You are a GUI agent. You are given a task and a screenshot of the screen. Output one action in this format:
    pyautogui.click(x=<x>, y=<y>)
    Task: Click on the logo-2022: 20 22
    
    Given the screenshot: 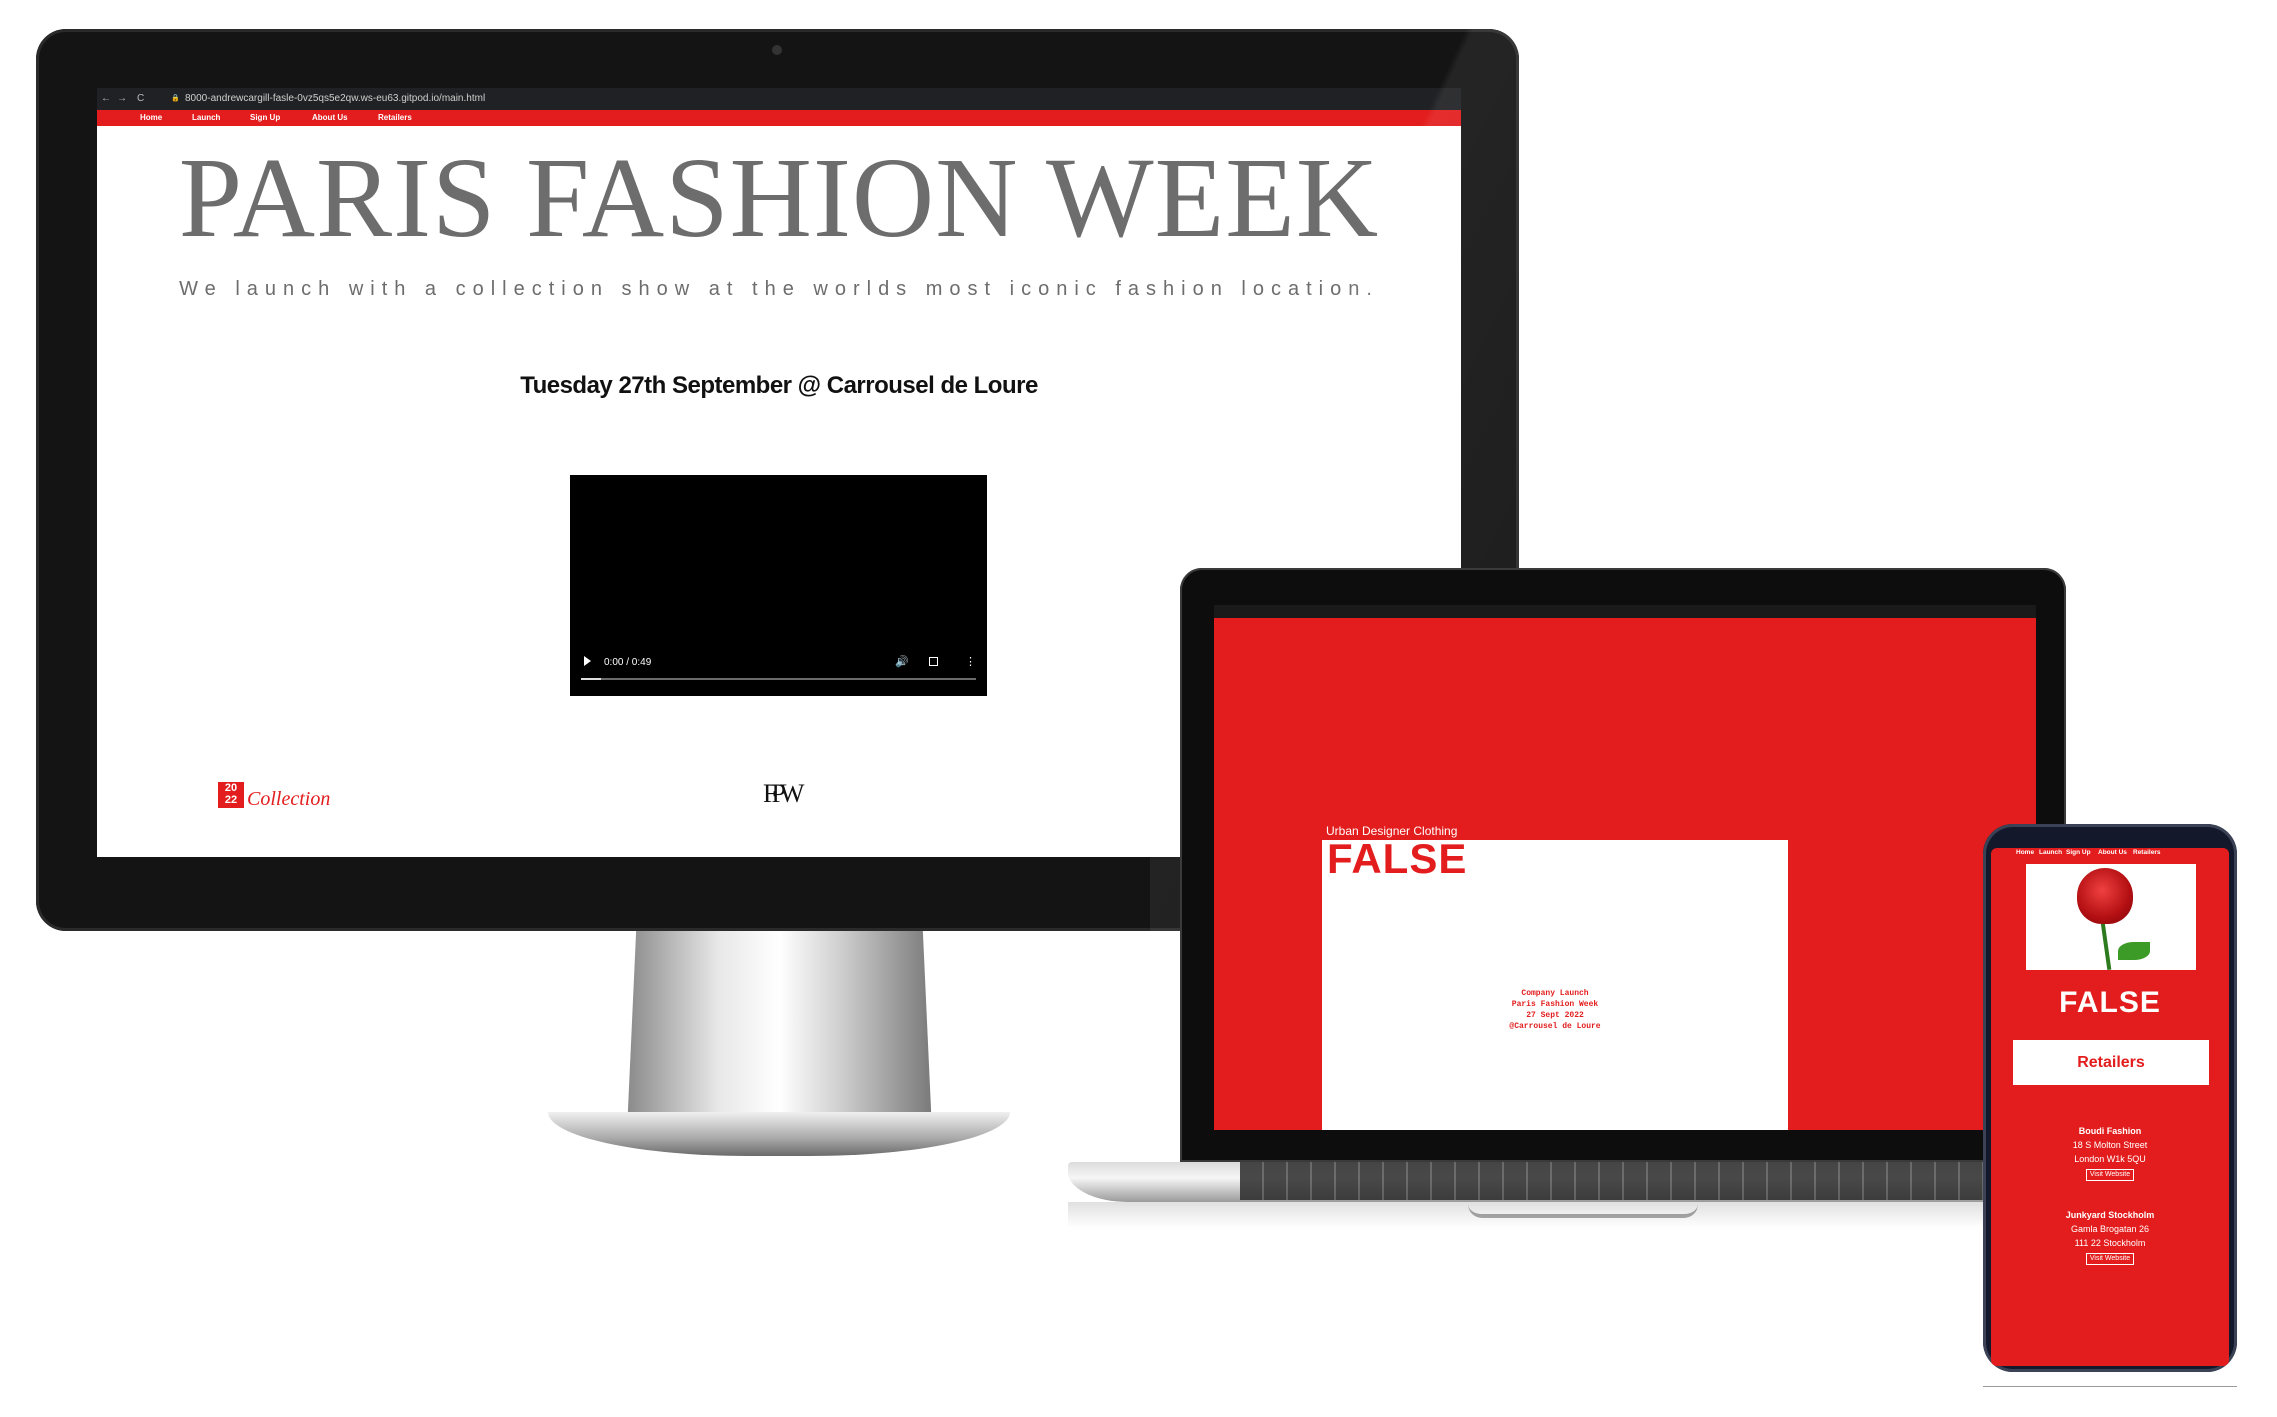 What is the action you would take?
    pyautogui.click(x=231, y=795)
    